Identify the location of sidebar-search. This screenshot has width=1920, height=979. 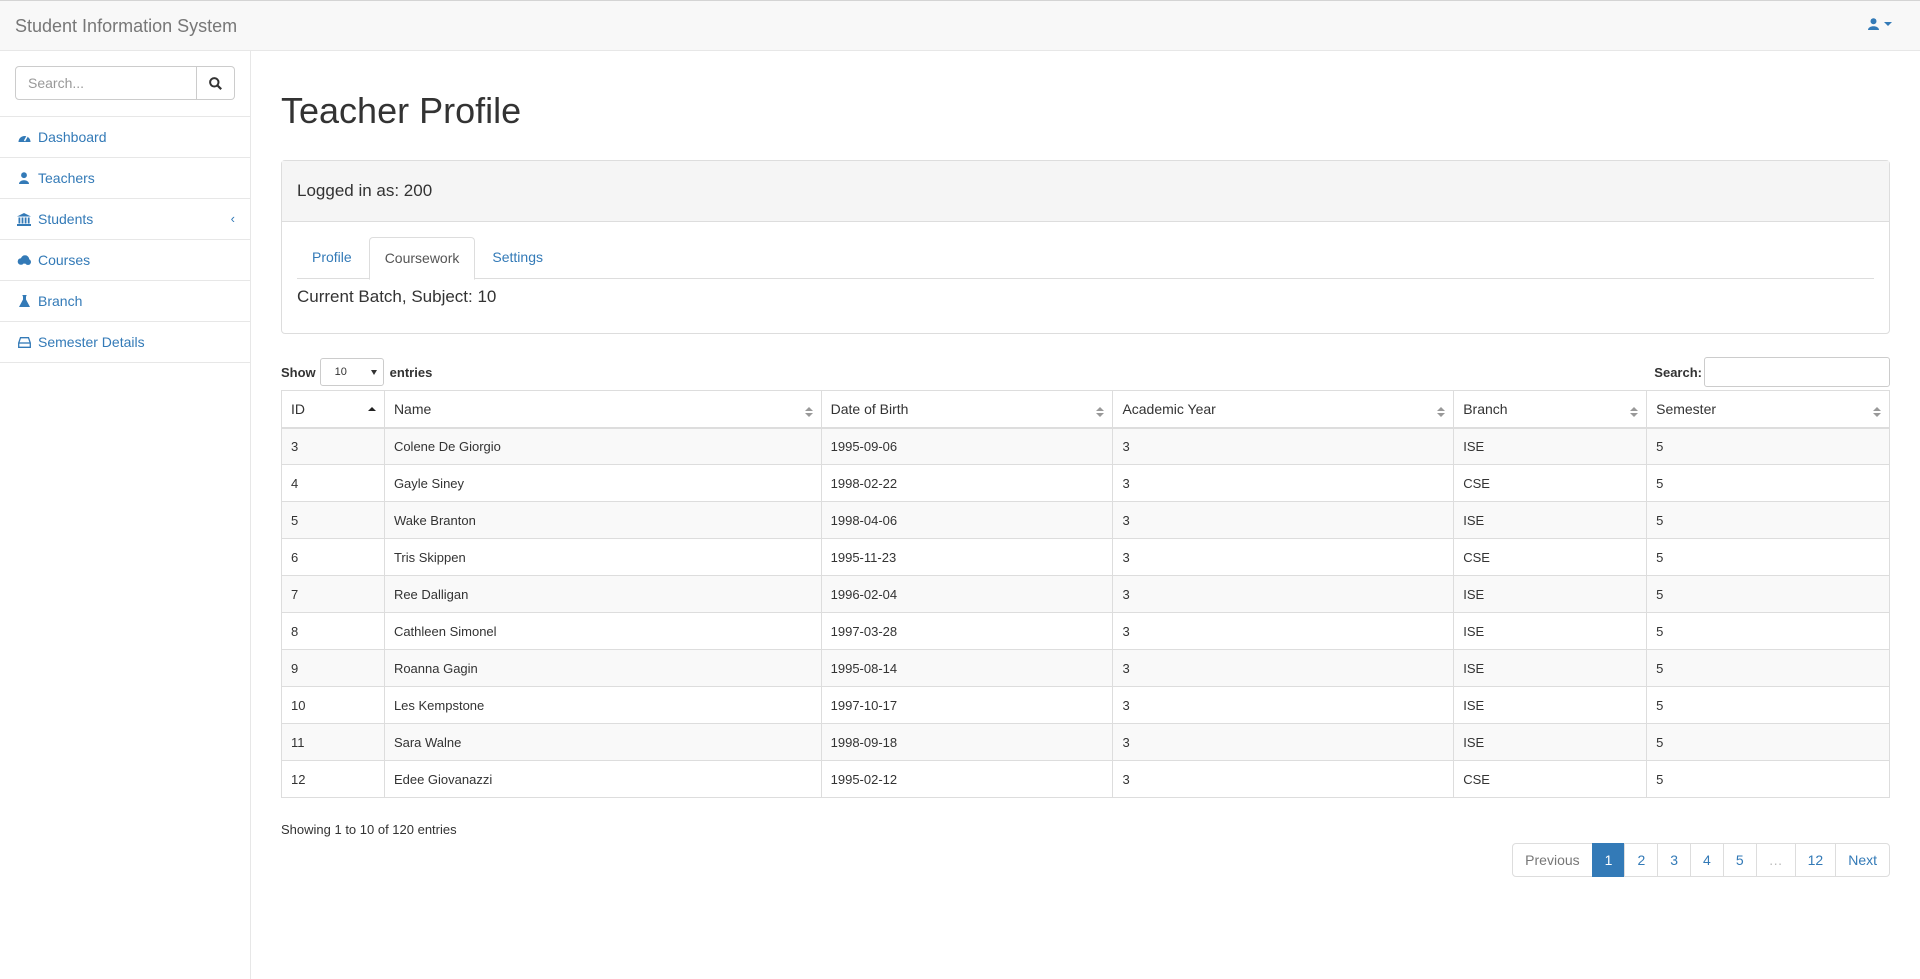
(125, 84).